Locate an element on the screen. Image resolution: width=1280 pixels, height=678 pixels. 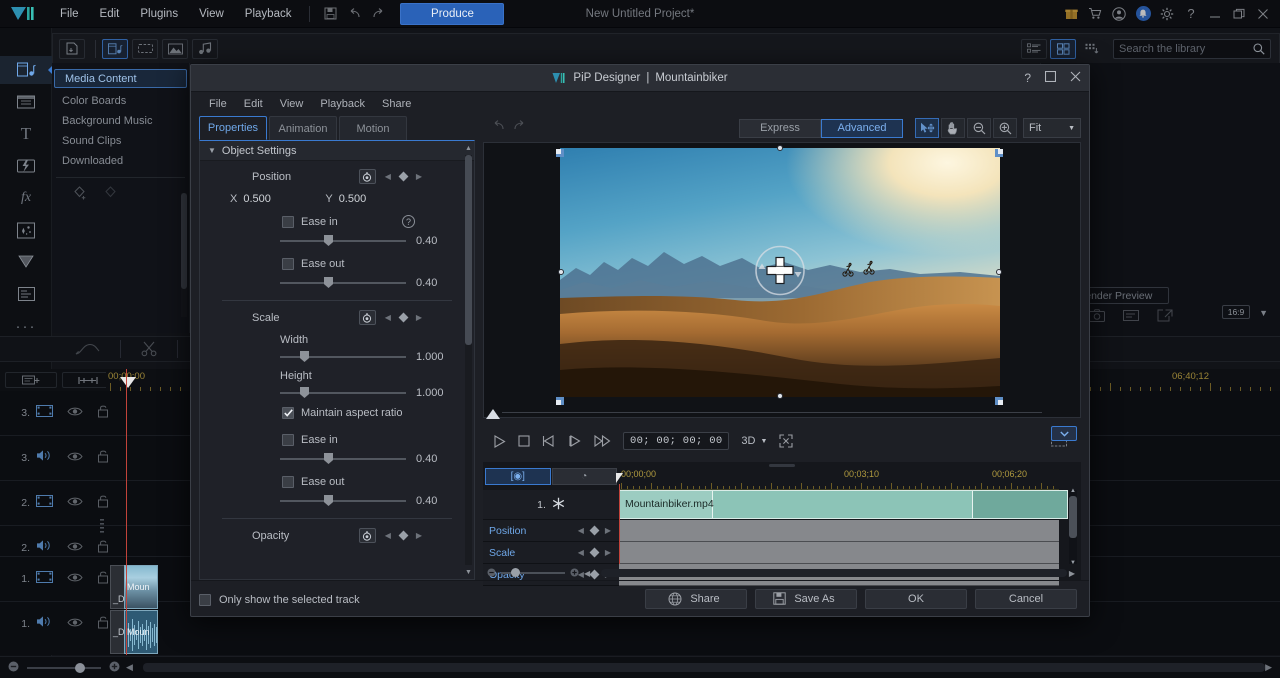
maintain-aspect-ratio-checkbox is located at coordinates (288, 413).